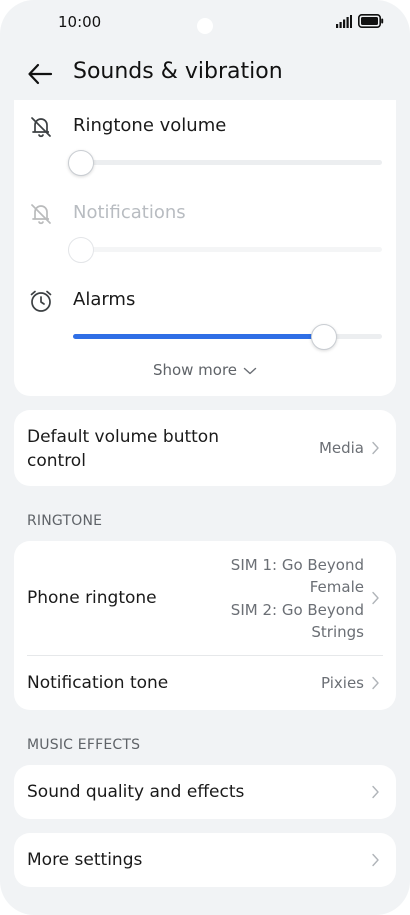  What do you see at coordinates (104, 299) in the screenshot?
I see `alarms-volume-label: Alarms` at bounding box center [104, 299].